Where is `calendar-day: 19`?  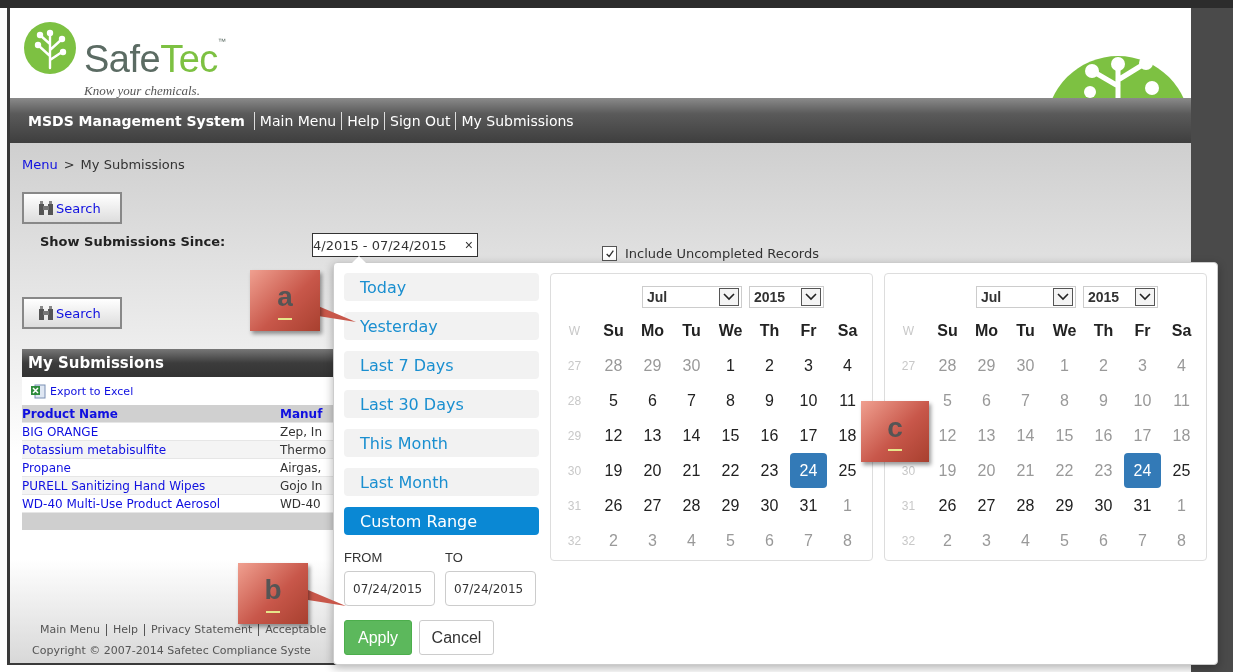 calendar-day: 19 is located at coordinates (613, 470).